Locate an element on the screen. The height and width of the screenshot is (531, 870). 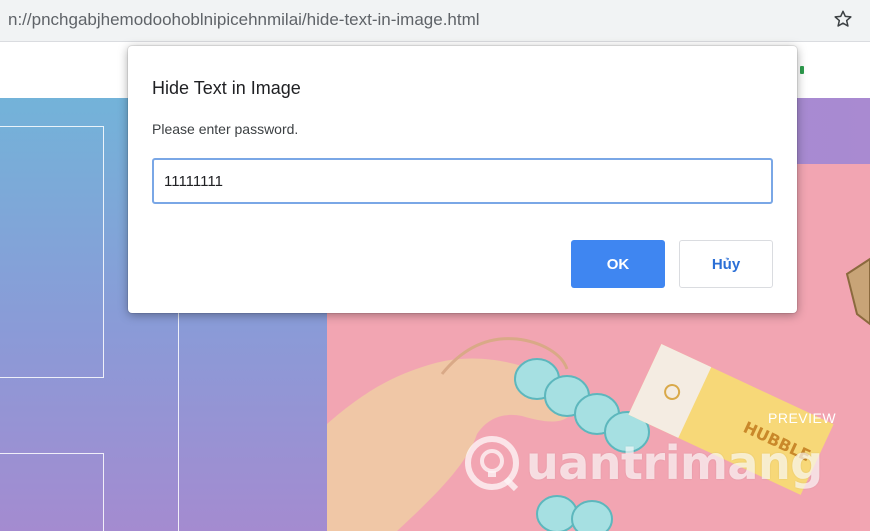
extension-indicator is located at coordinates (802, 70).